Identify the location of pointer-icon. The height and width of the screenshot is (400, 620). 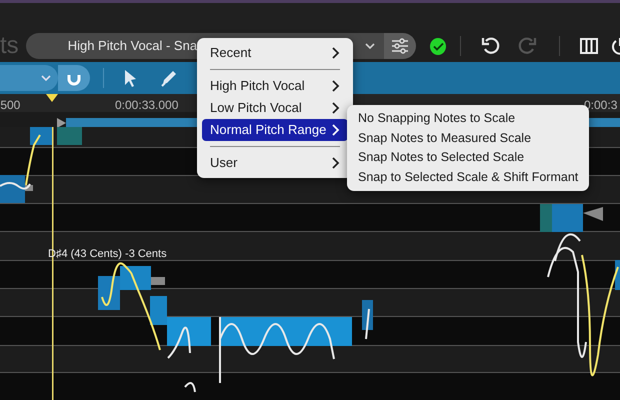
(130, 78).